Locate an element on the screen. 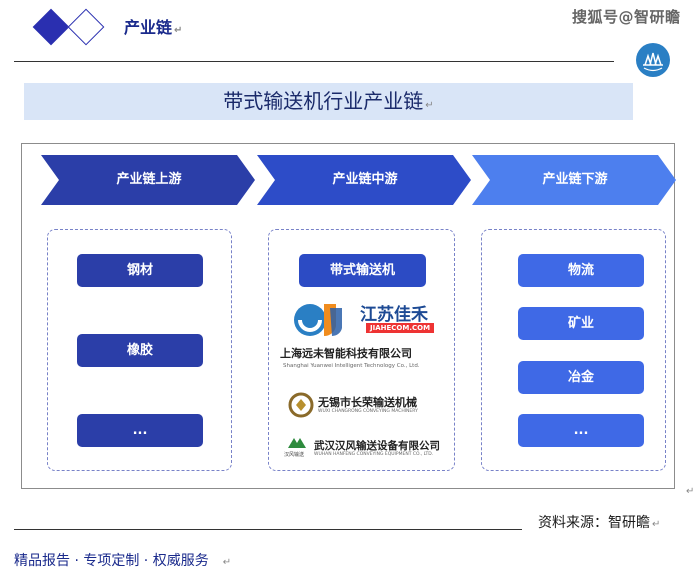  midstream-item-belt-conveyor: 带式输送机 is located at coordinates (362, 270).